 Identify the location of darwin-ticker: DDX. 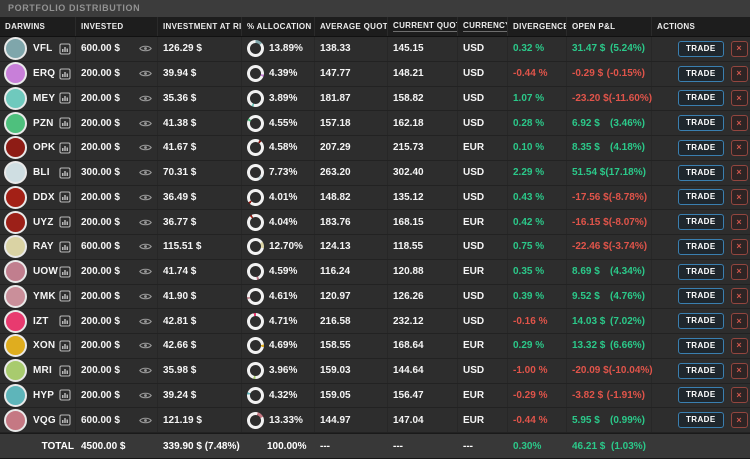
(44, 197).